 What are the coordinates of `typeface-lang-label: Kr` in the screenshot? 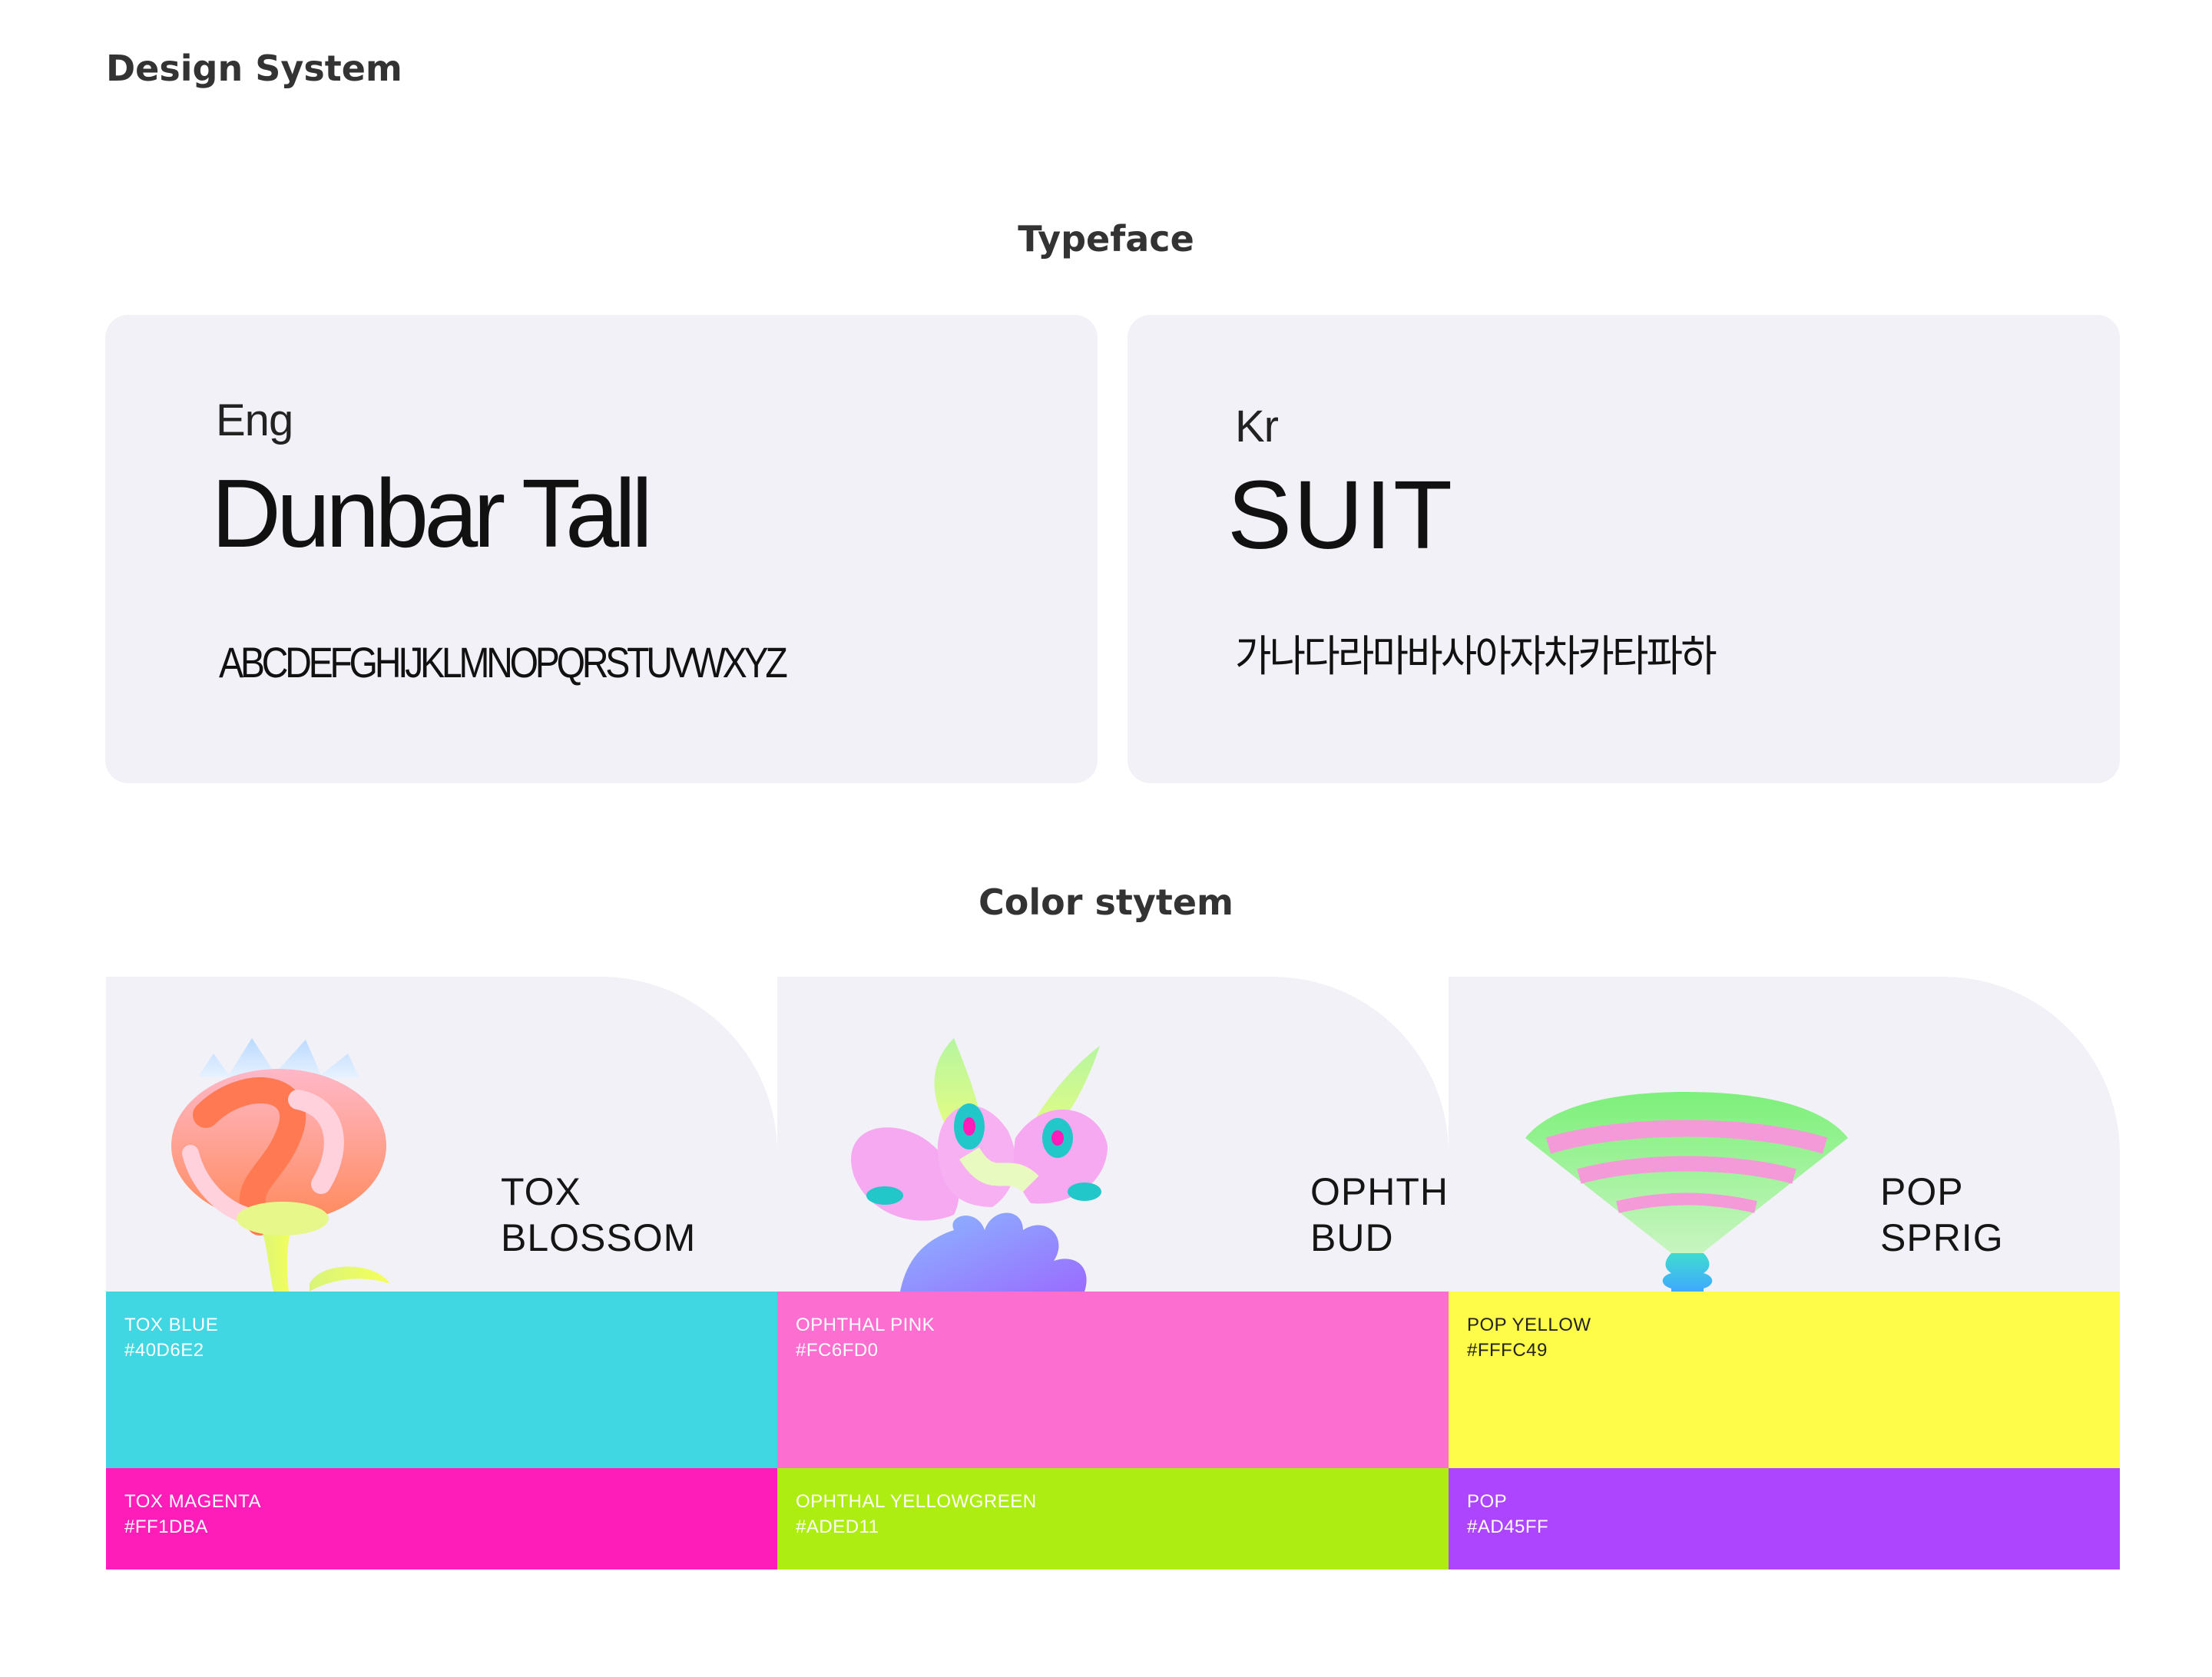 It's located at (1257, 427).